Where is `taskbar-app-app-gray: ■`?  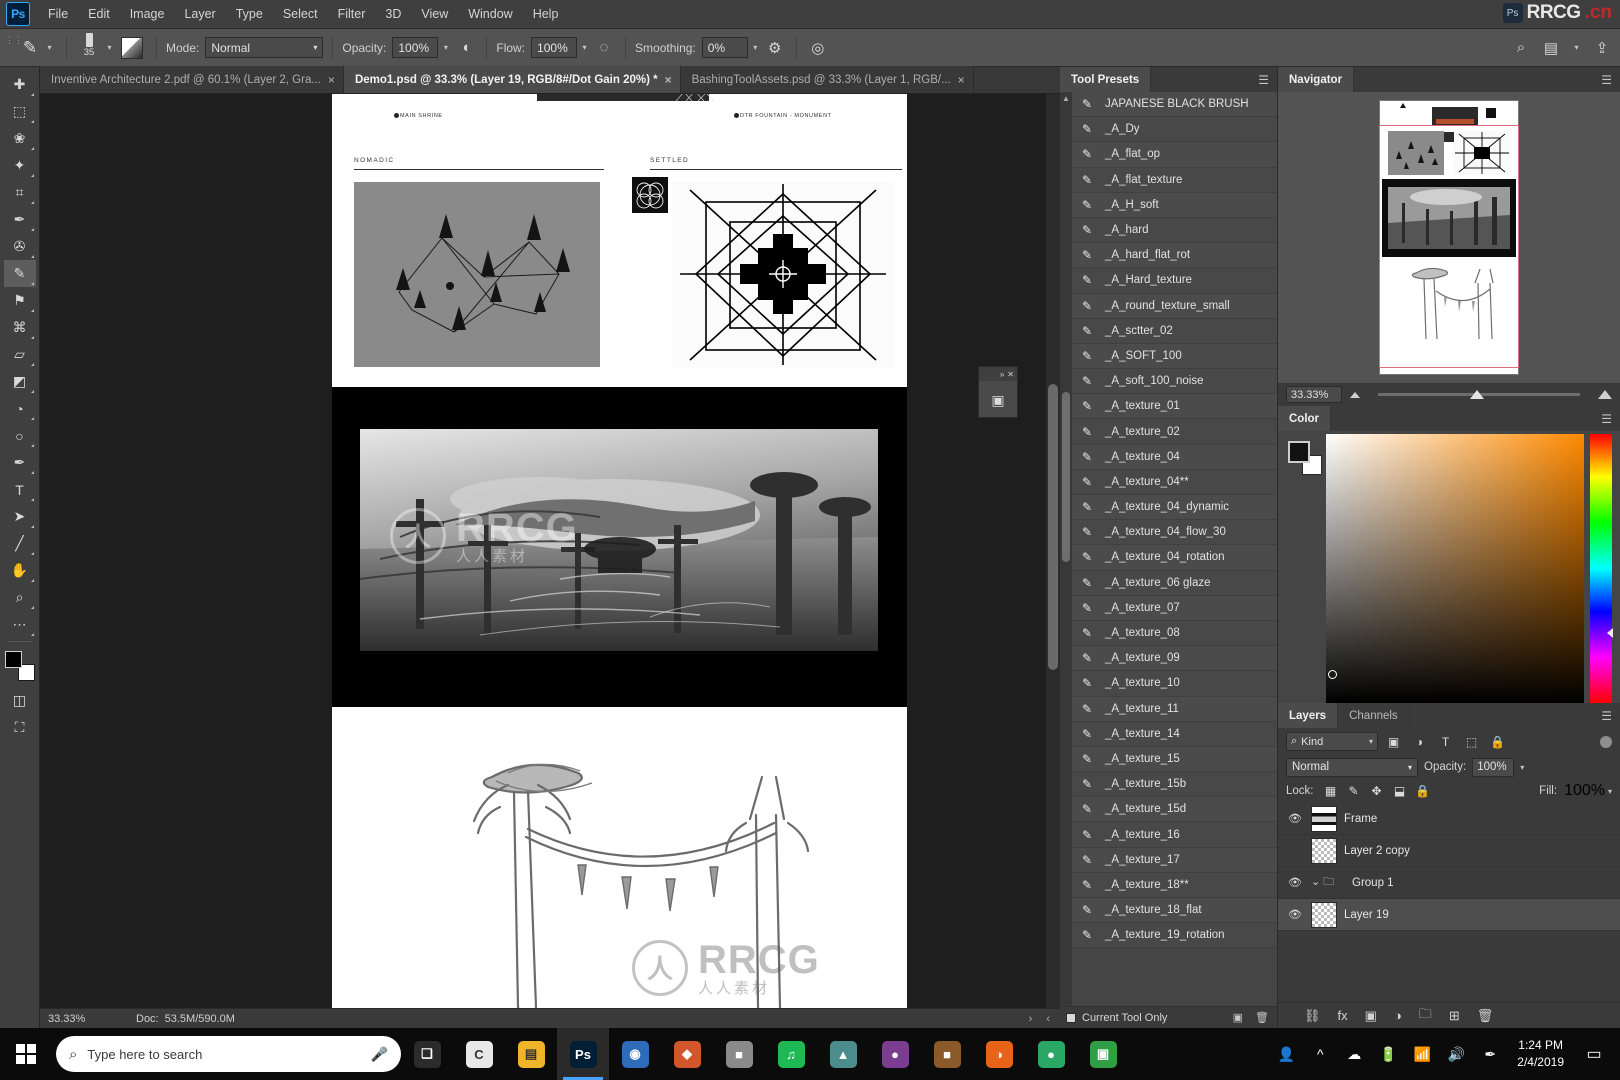 taskbar-app-app-gray: ■ is located at coordinates (739, 1054).